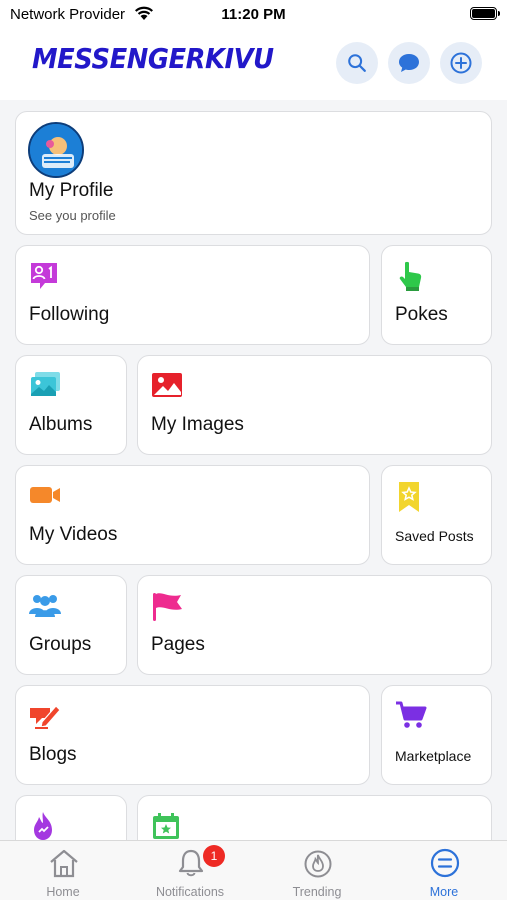 The image size is (507, 900). I want to click on tab-home-label: Home, so click(63, 892).